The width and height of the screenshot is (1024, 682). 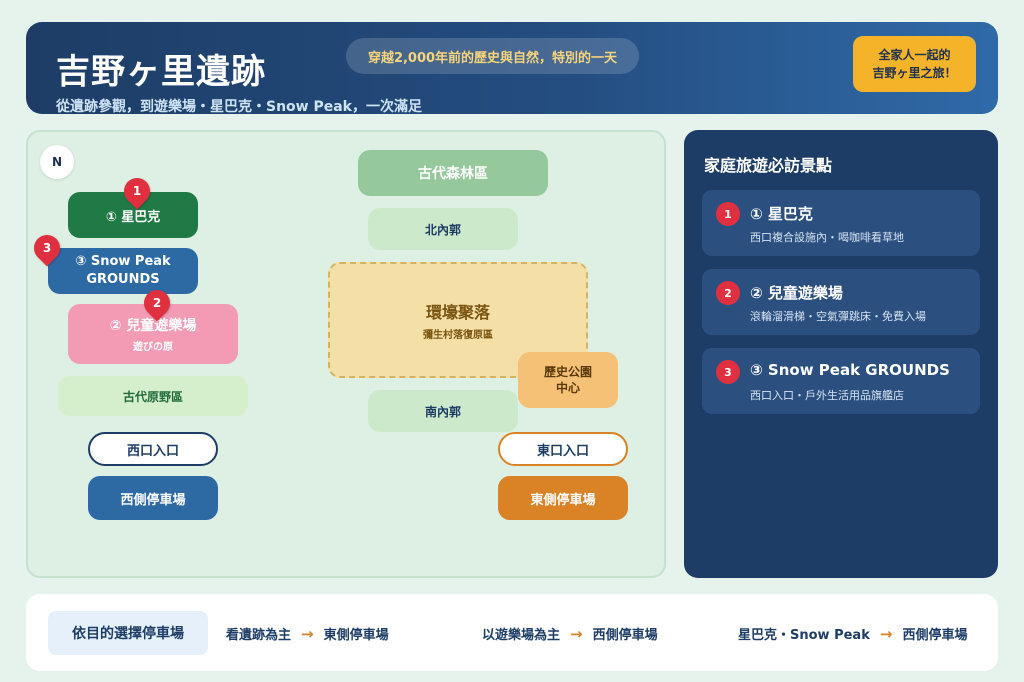 I want to click on moat-village-sublabel: 彌生村落復原區, so click(x=458, y=335).